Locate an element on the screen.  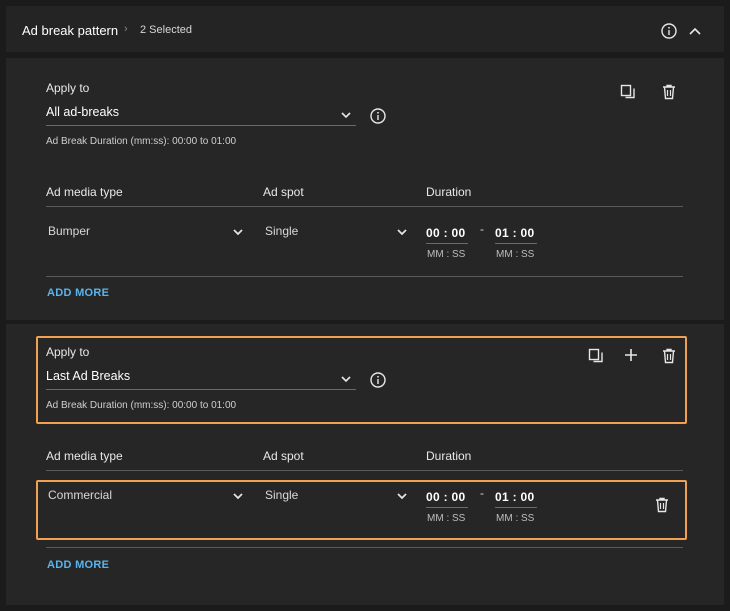
selected-count: 2 Selected is located at coordinates (166, 30).